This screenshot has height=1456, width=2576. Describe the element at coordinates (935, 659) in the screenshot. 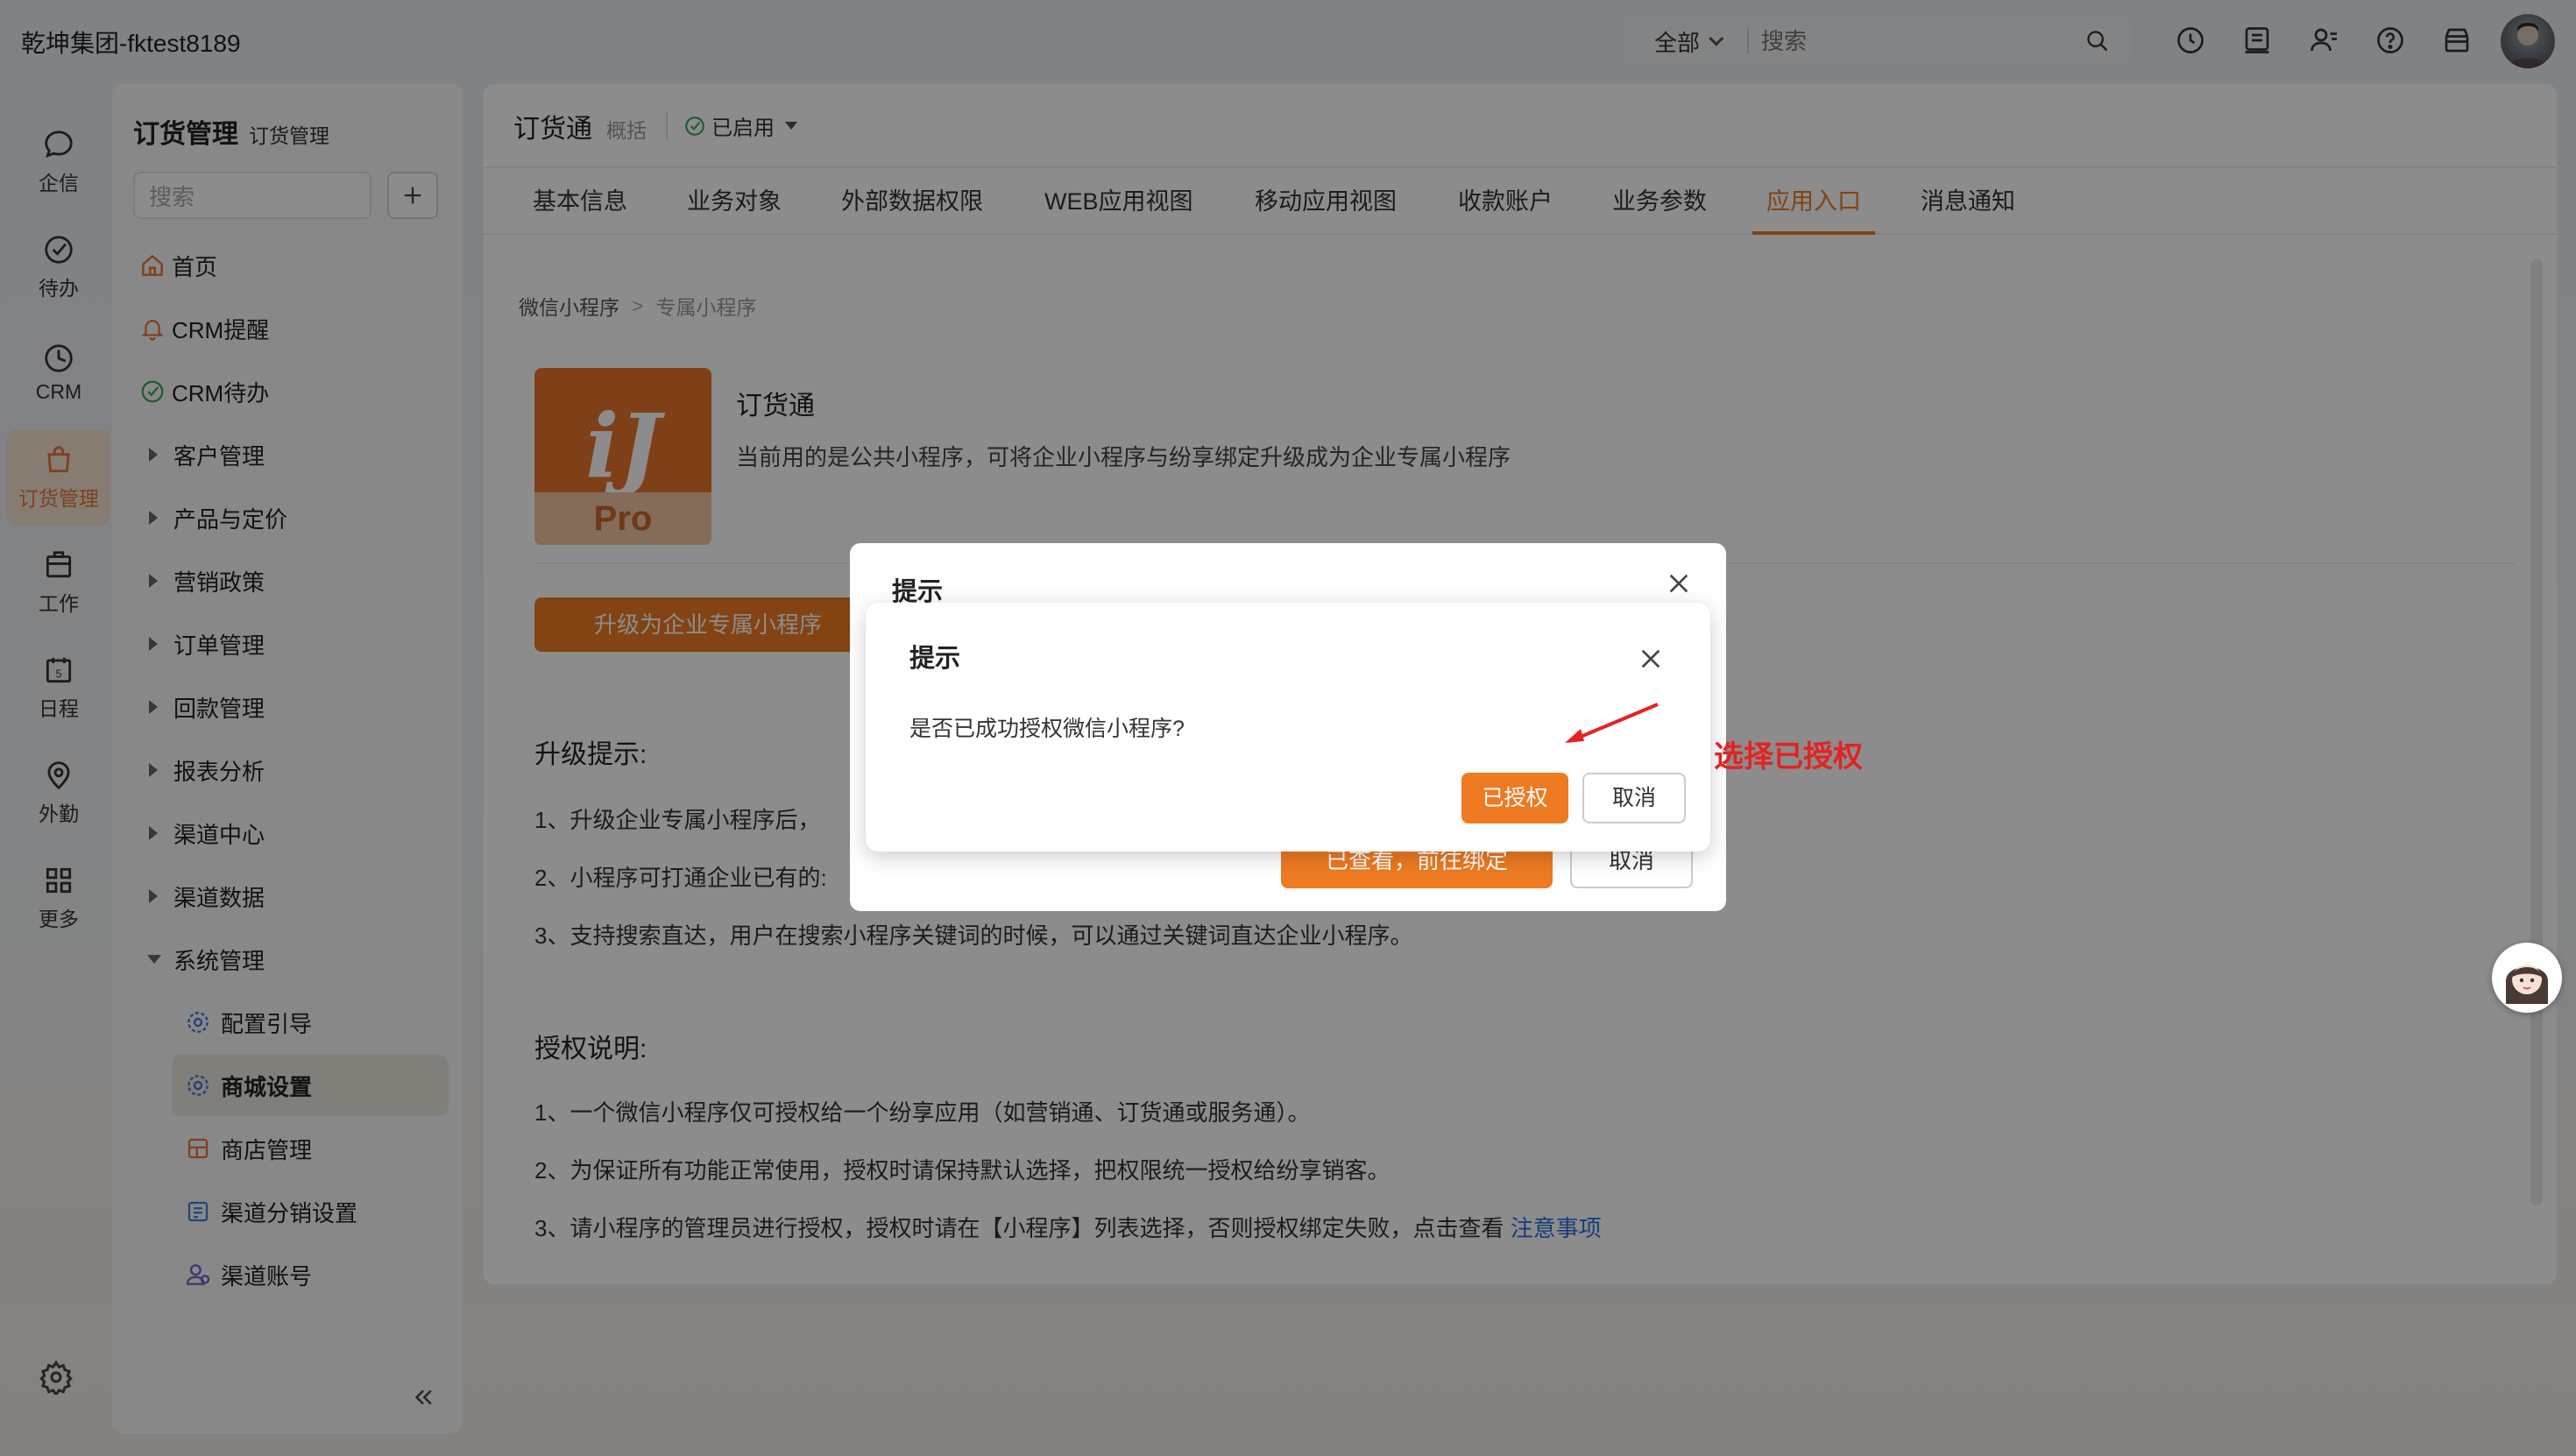

I see `dialog-title: 提示` at that location.